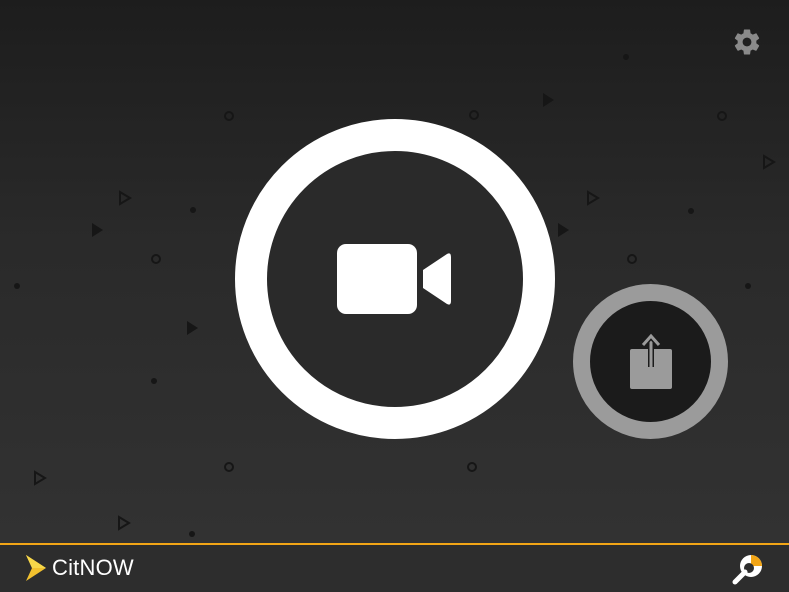 This screenshot has height=592, width=789. I want to click on tools-button, so click(748, 569).